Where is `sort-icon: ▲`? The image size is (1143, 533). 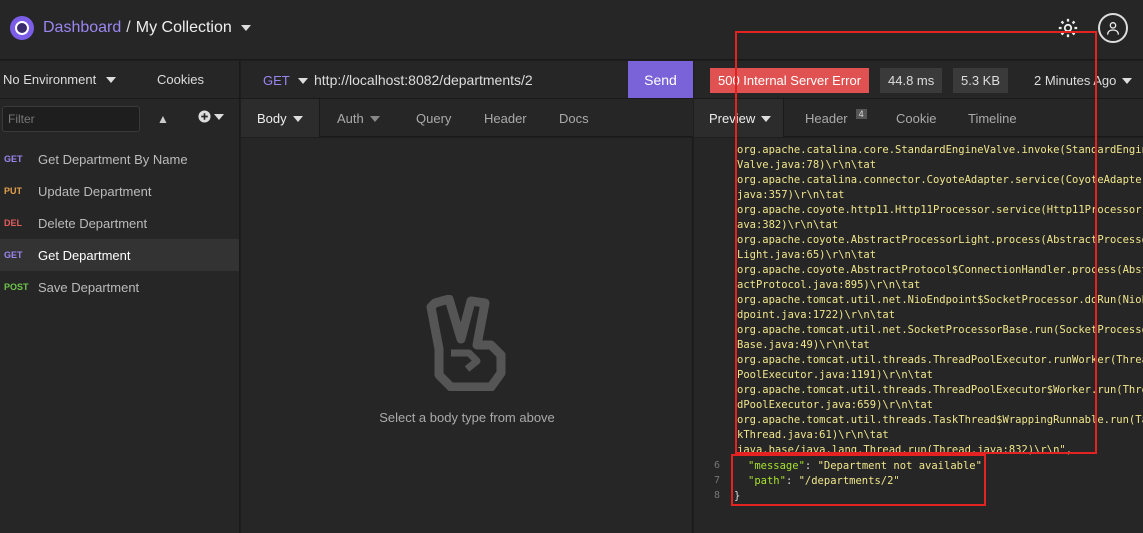
sort-icon: ▲ is located at coordinates (163, 119).